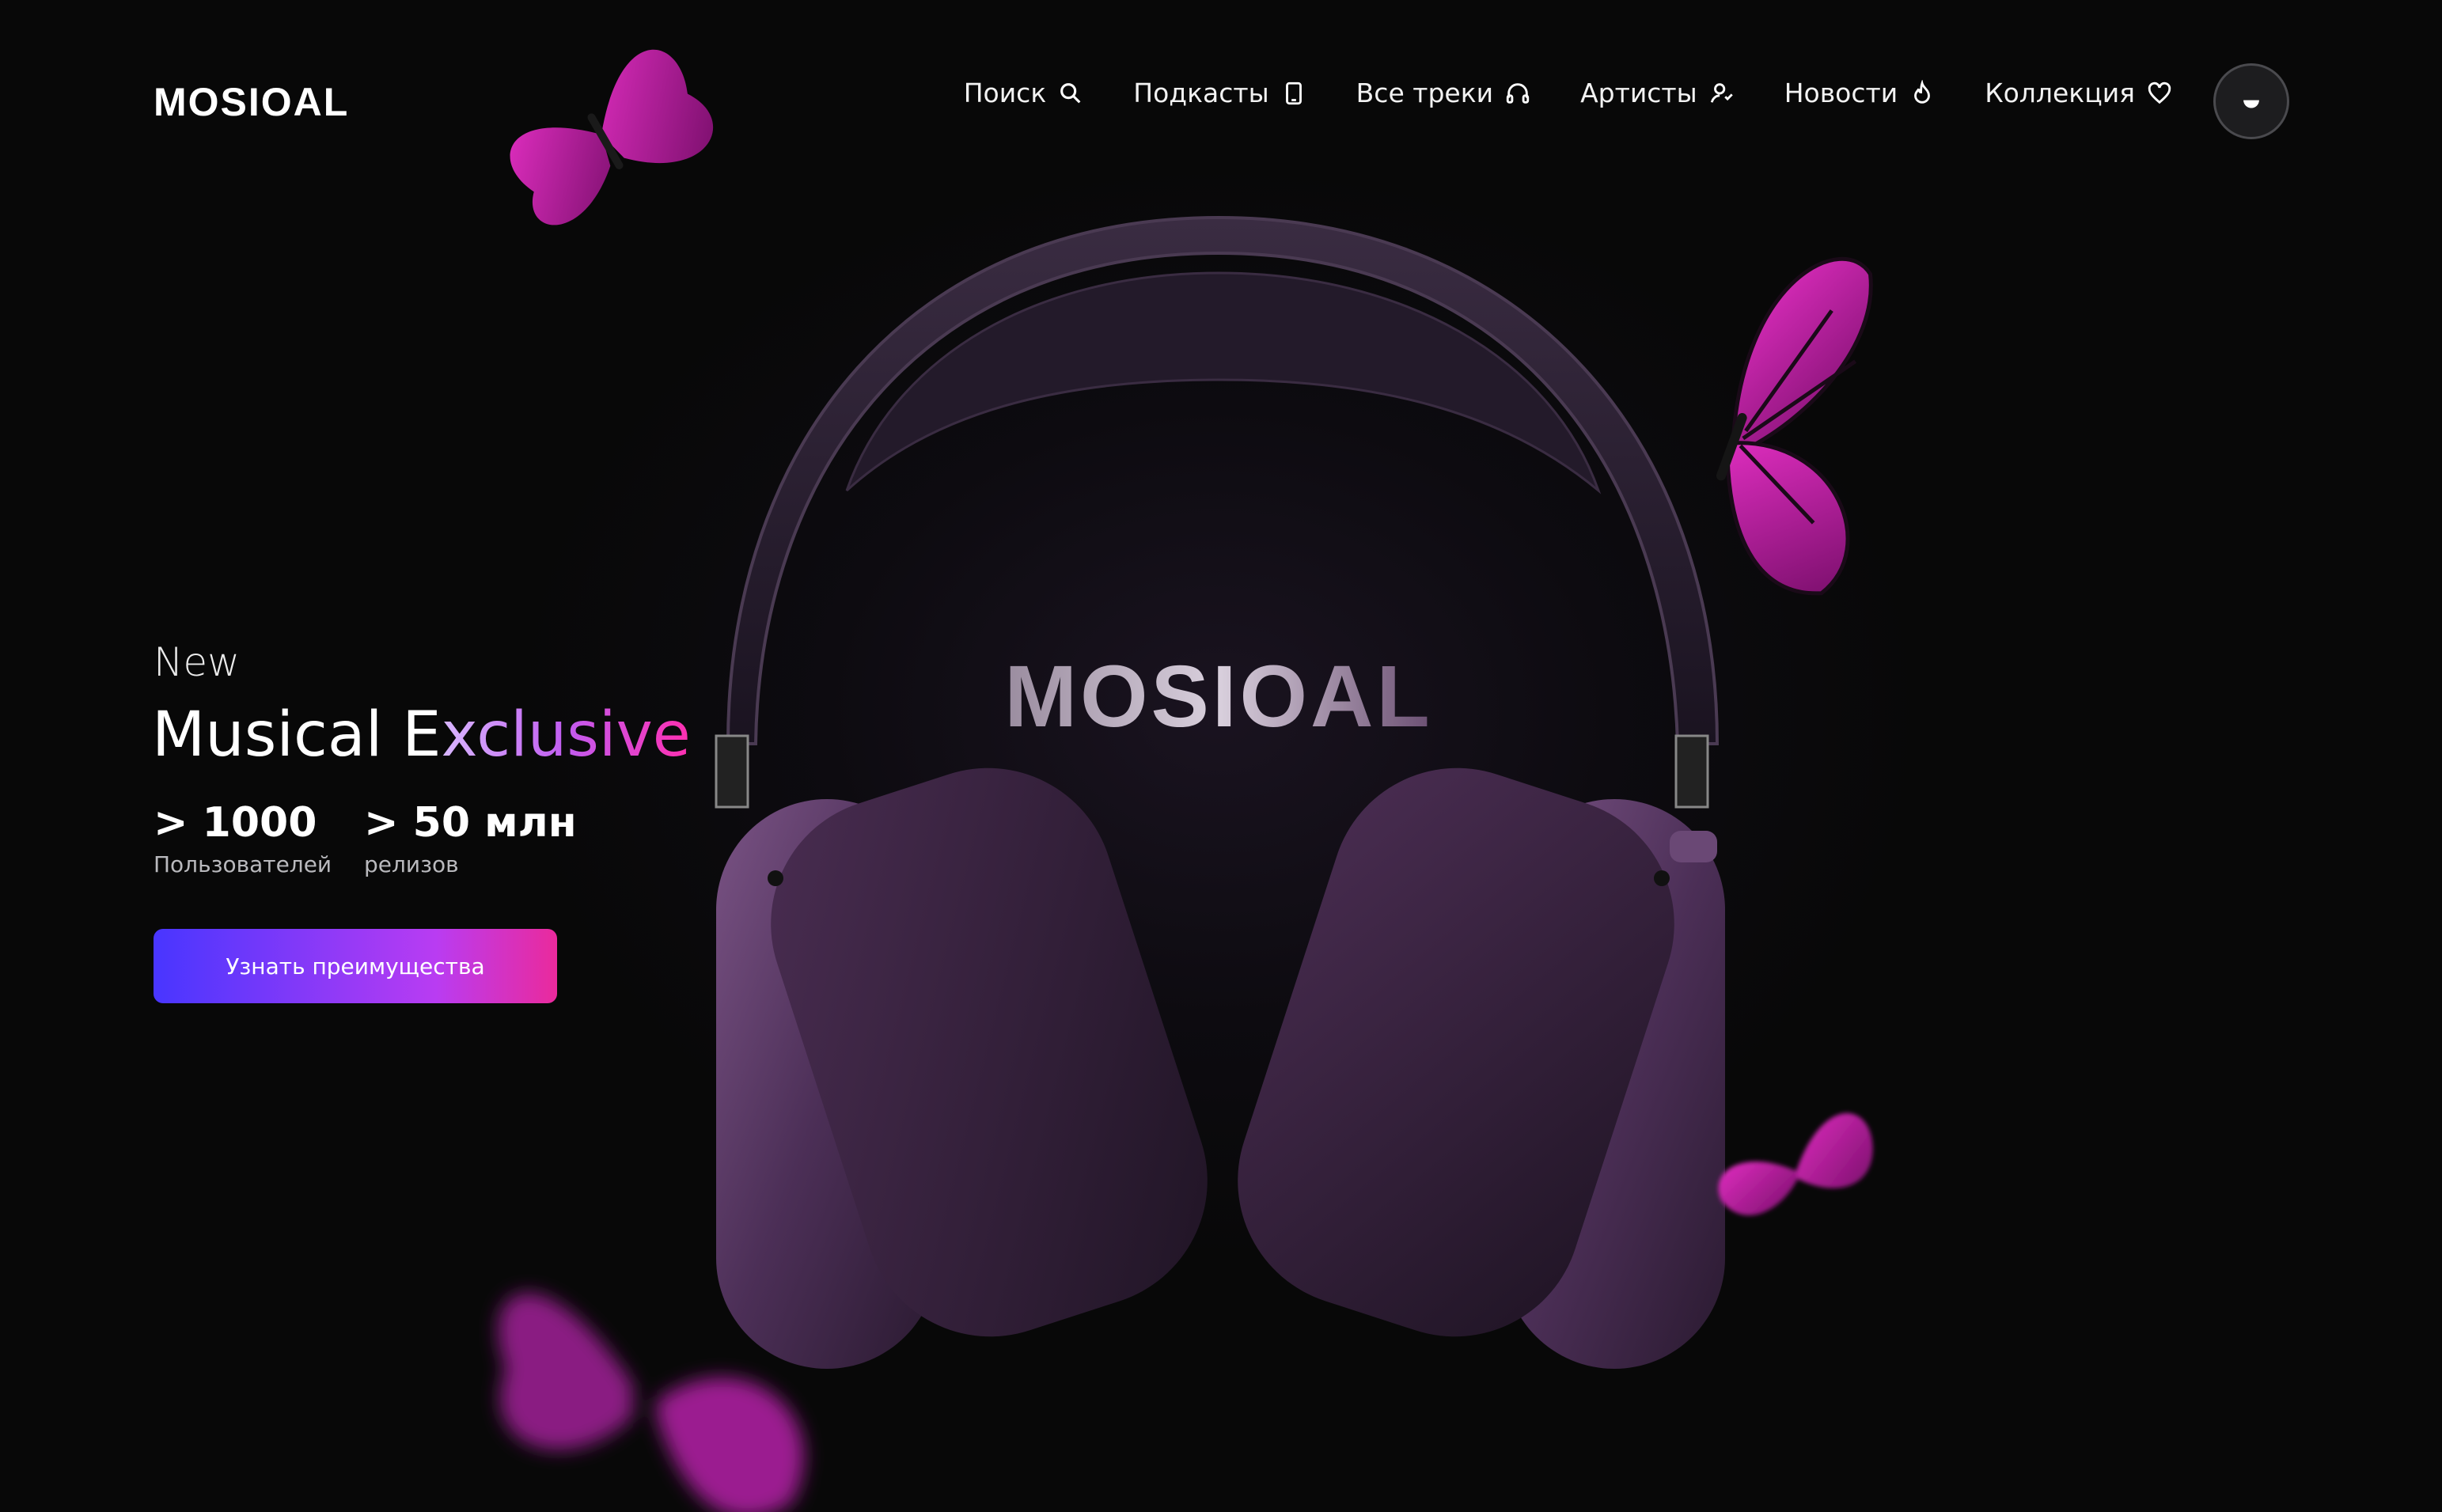 The width and height of the screenshot is (2442, 1512). I want to click on nav-item-news: Новости, so click(1860, 93).